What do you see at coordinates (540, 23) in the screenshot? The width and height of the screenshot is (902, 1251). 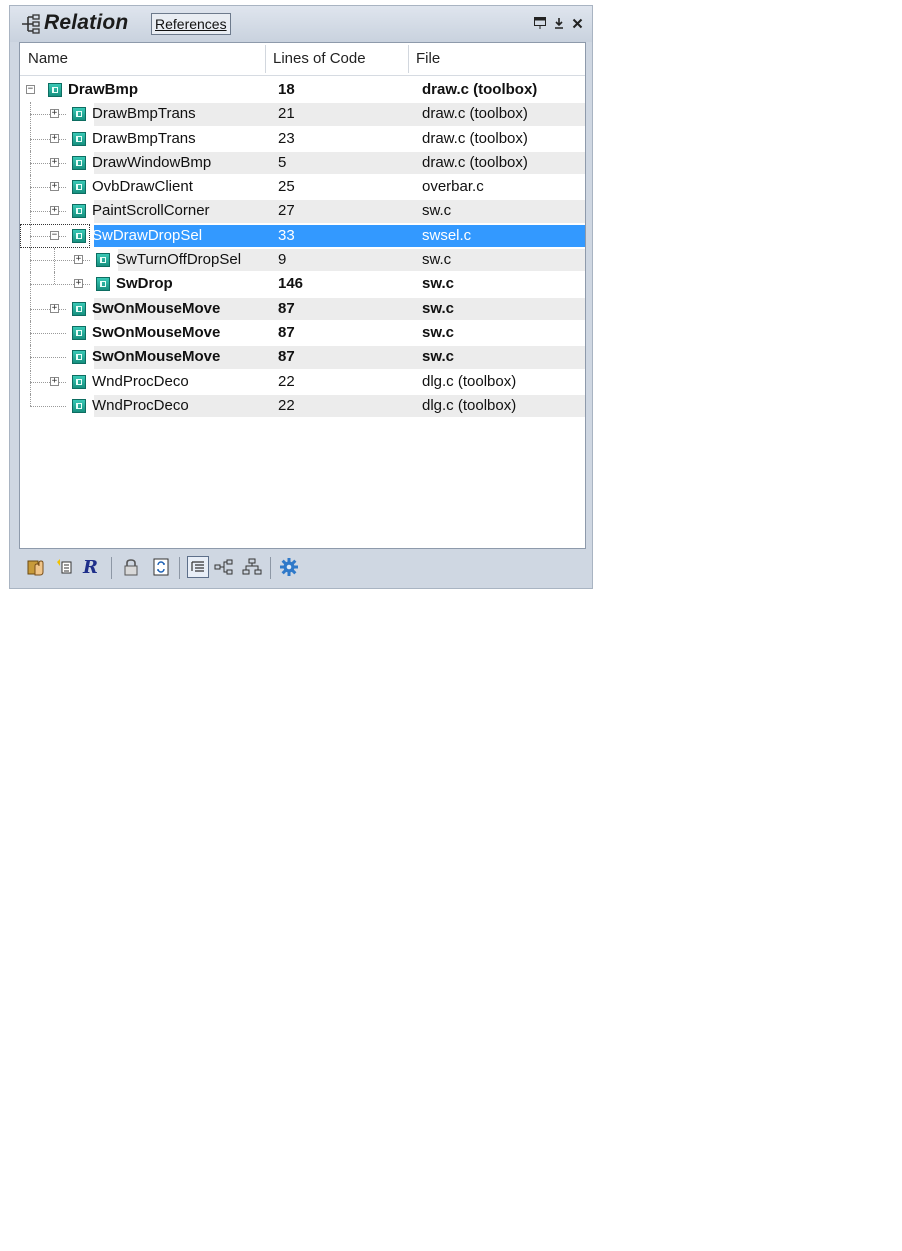 I see `dock-icon` at bounding box center [540, 23].